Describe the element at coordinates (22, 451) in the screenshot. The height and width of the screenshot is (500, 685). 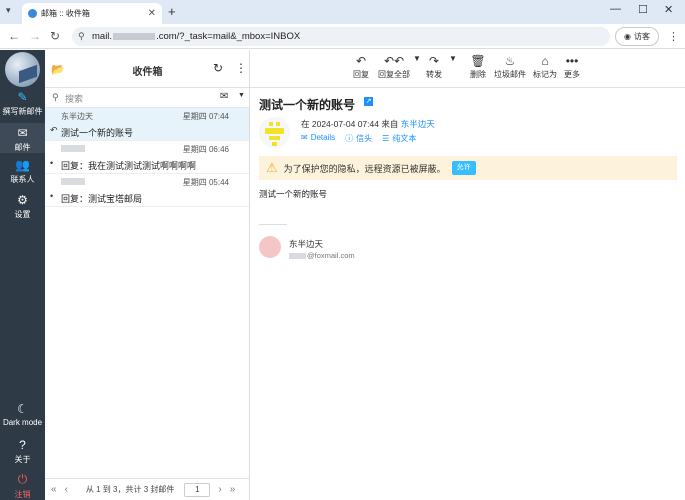
I see `sidebar-item-about: ? 关于` at that location.